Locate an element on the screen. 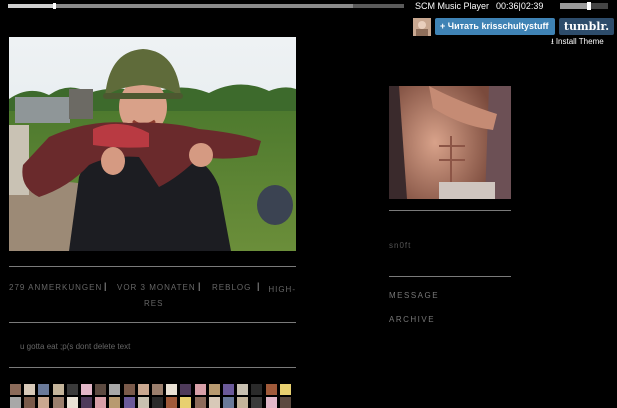  post-caption: u gotta eat ;p(s dont delete text is located at coordinates (75, 346).